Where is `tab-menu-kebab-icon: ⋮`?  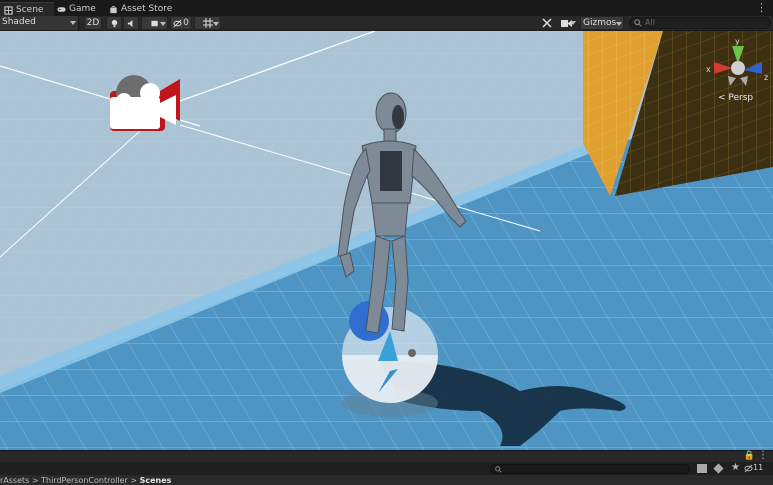 tab-menu-kebab-icon: ⋮ is located at coordinates (761, 7).